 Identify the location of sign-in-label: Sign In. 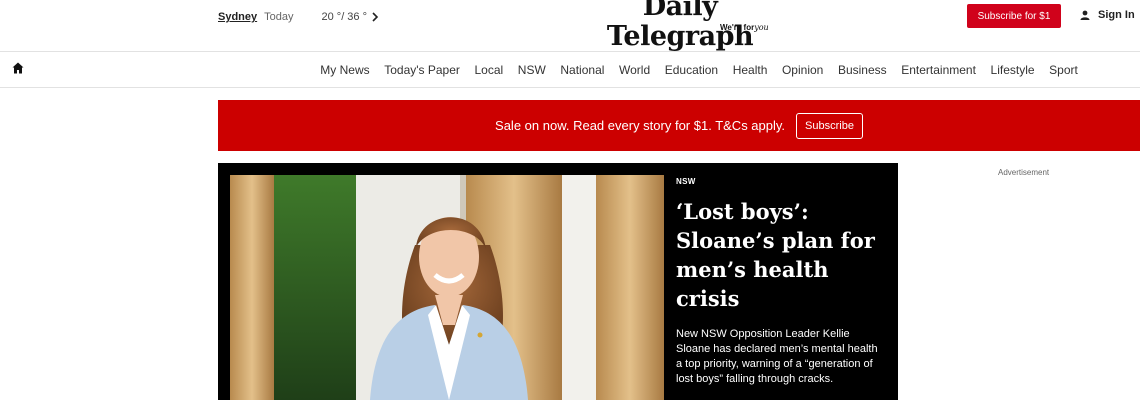
(1116, 15).